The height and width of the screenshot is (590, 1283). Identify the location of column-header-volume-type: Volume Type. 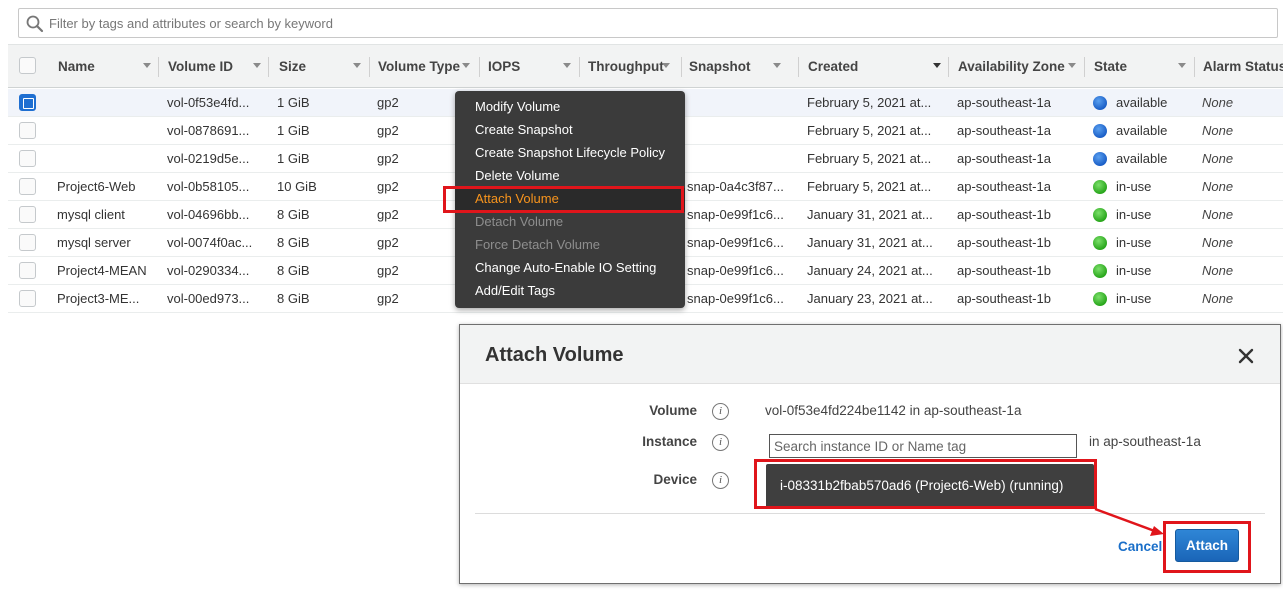
(428, 66).